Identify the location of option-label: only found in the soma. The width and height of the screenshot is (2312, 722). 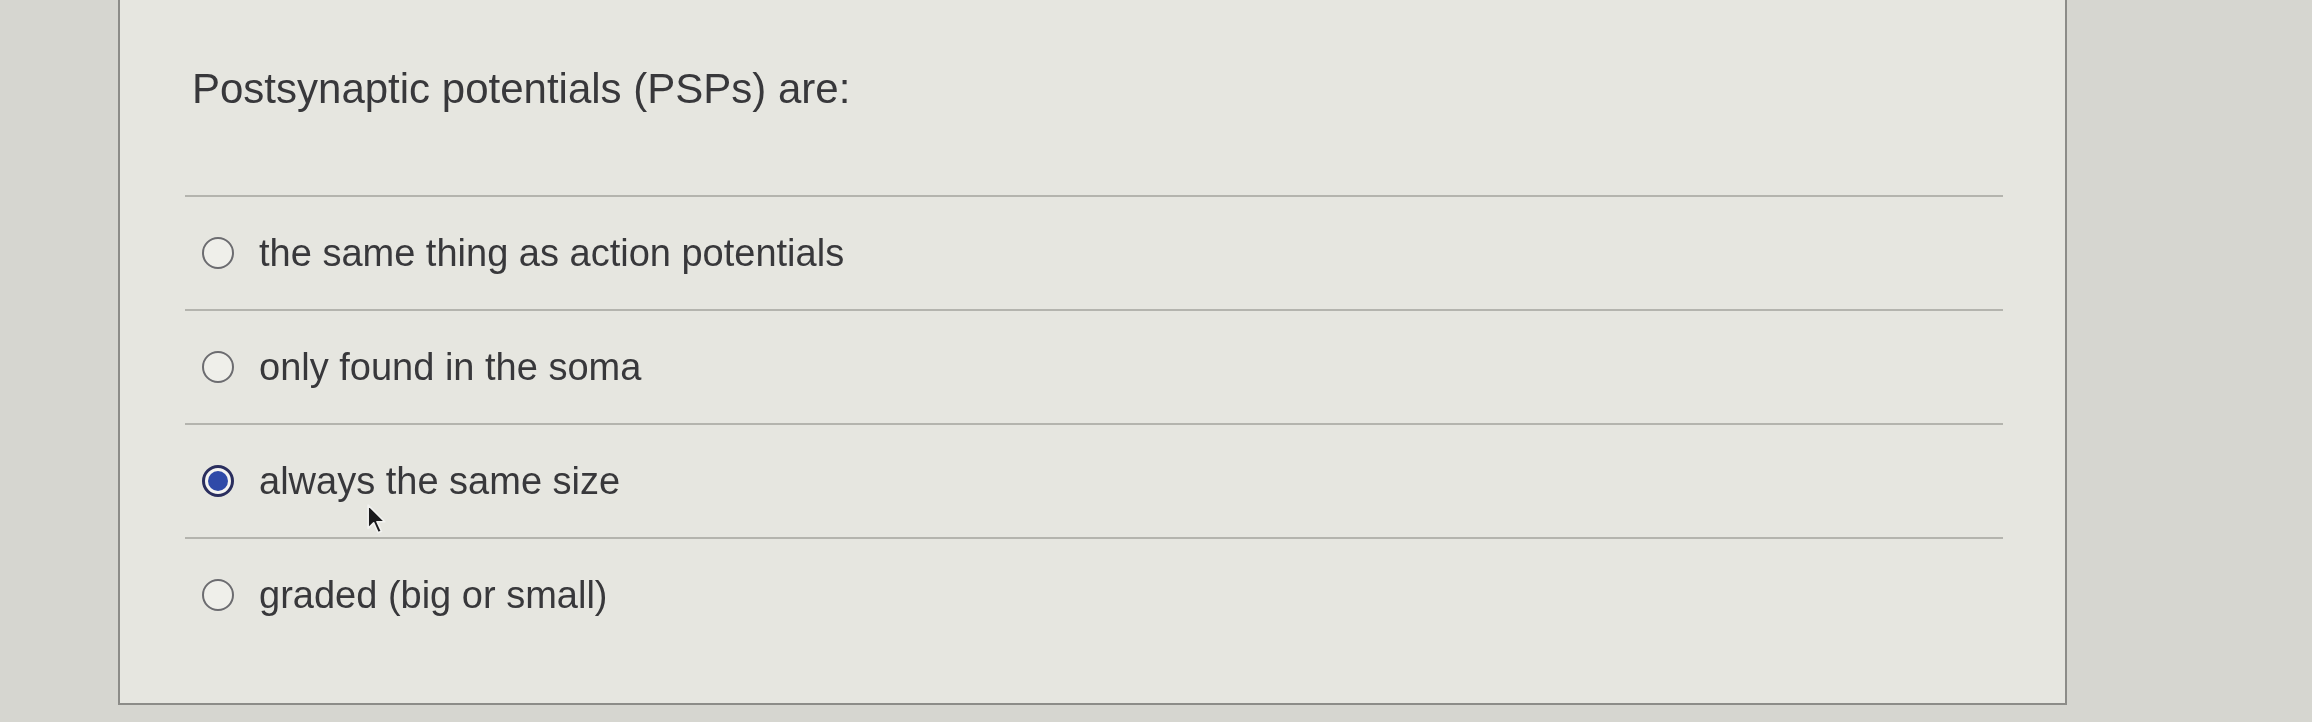
(450, 367).